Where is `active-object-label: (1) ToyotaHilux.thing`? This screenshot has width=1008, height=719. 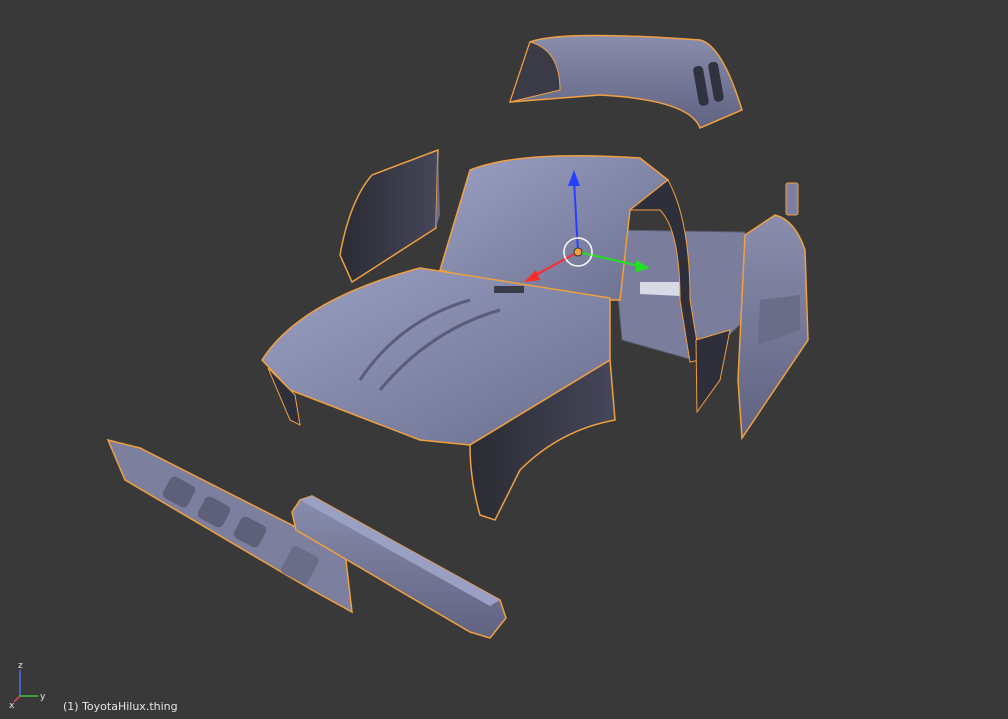
active-object-label: (1) ToyotaHilux.thing is located at coordinates (120, 706).